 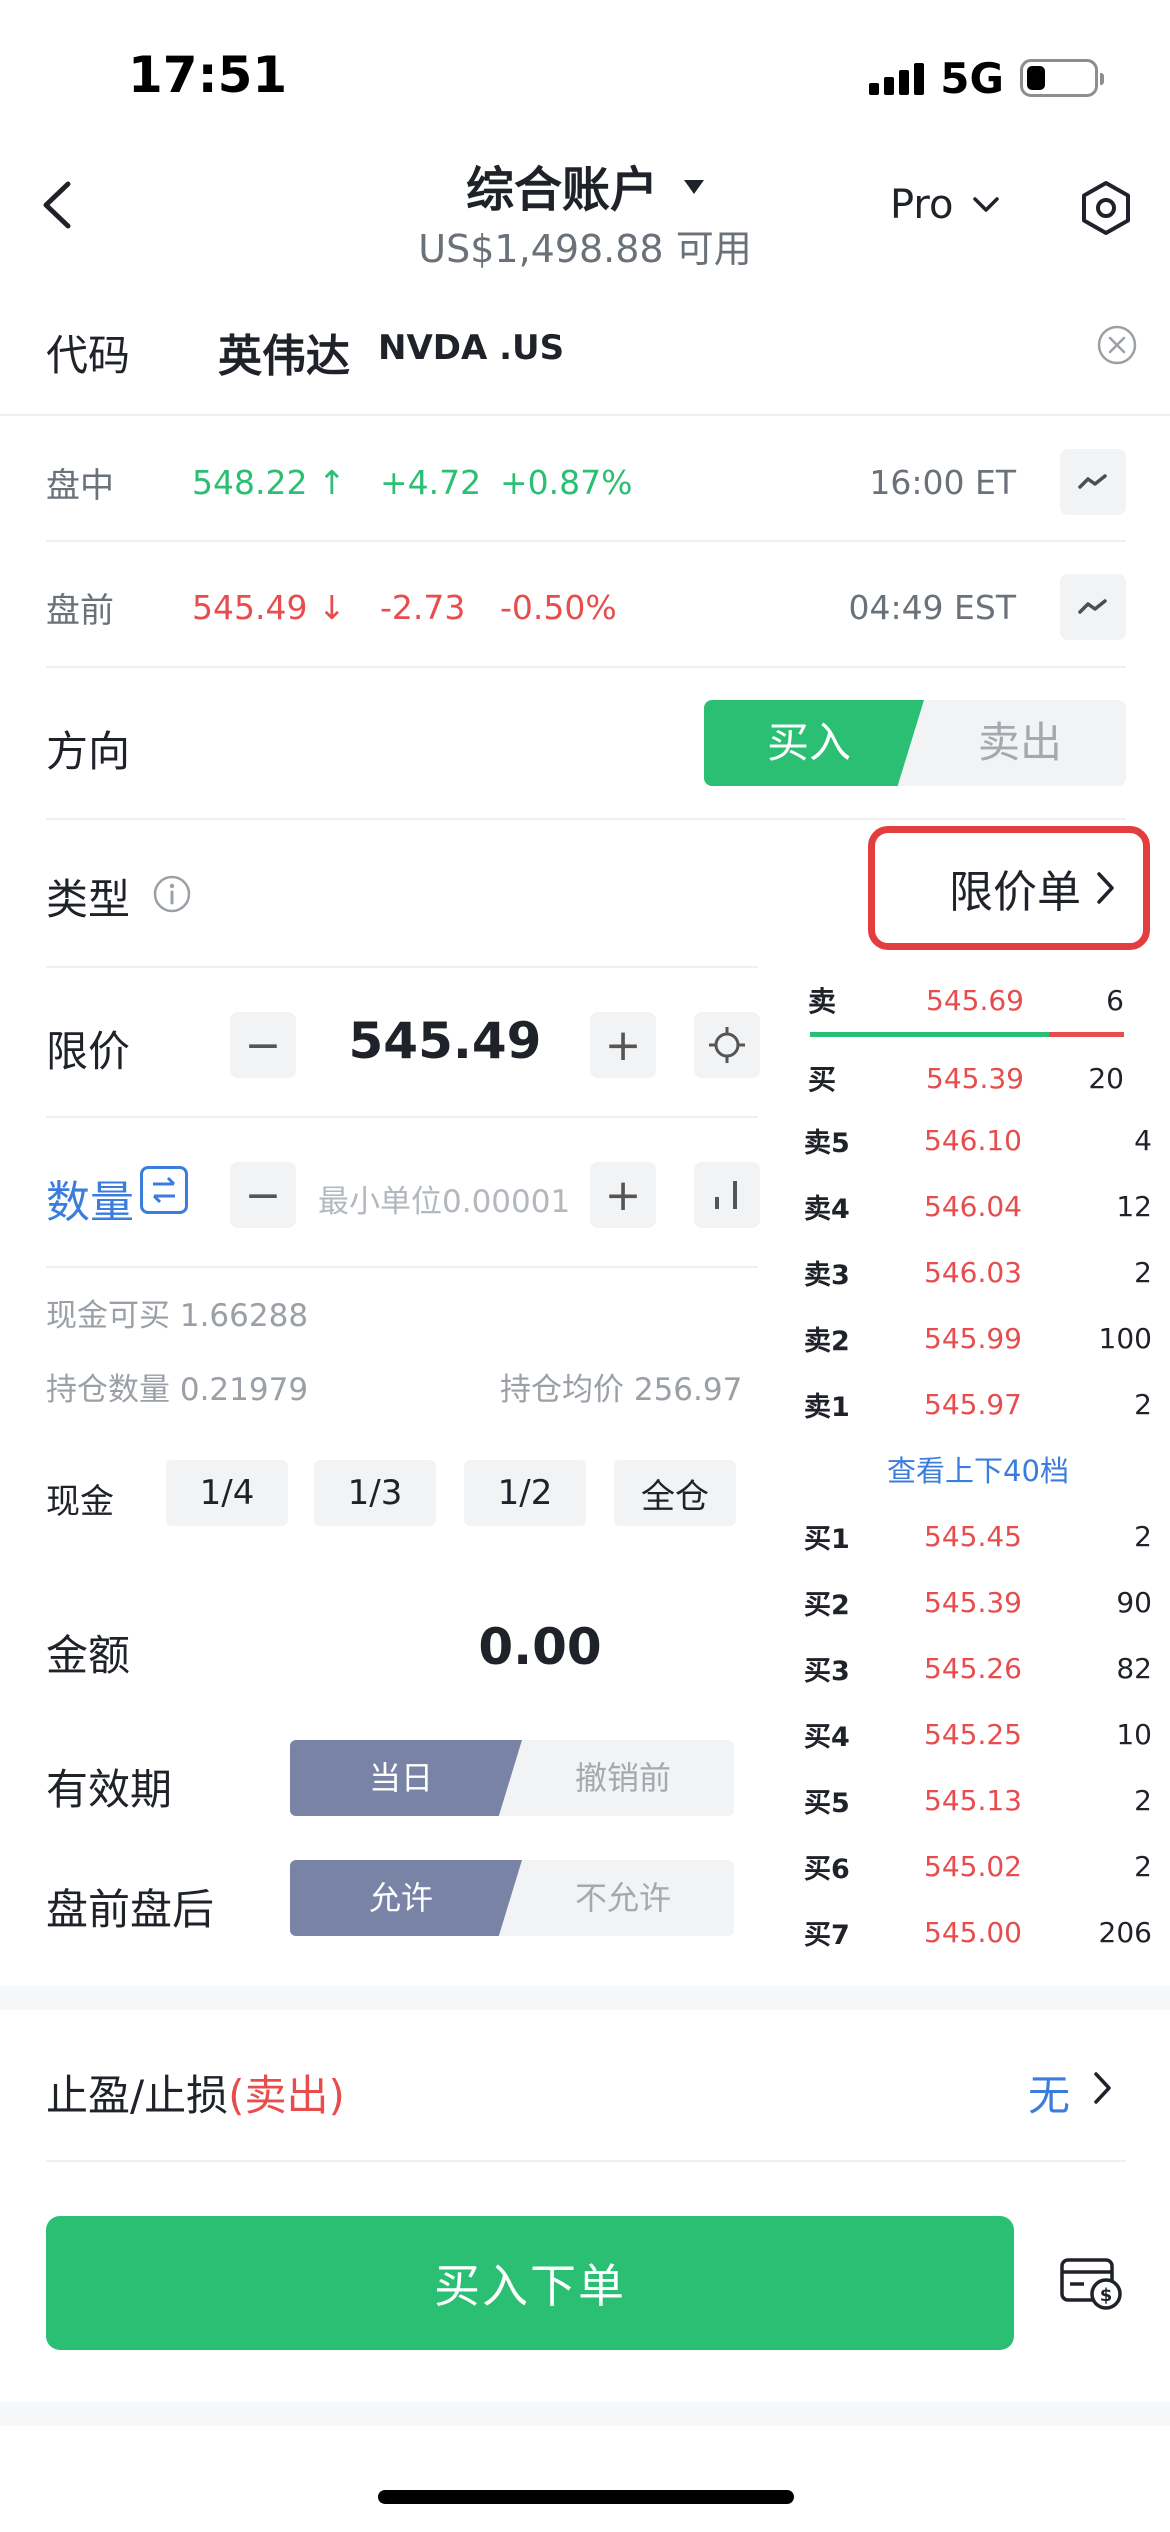 What do you see at coordinates (623, 1045) in the screenshot?
I see `price-increase-button: +` at bounding box center [623, 1045].